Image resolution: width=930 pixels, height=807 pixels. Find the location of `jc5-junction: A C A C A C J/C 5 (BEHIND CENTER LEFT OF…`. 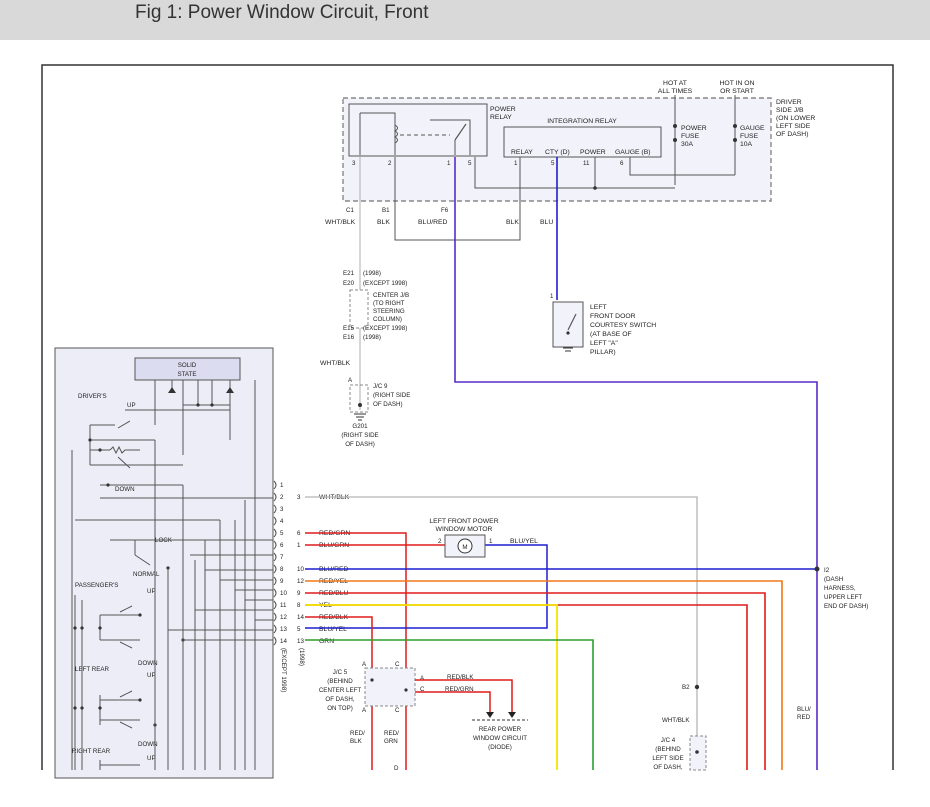

jc5-junction: A C A C A C J/C 5 (BEHIND CENTER LEFT OF… is located at coordinates (396, 716).